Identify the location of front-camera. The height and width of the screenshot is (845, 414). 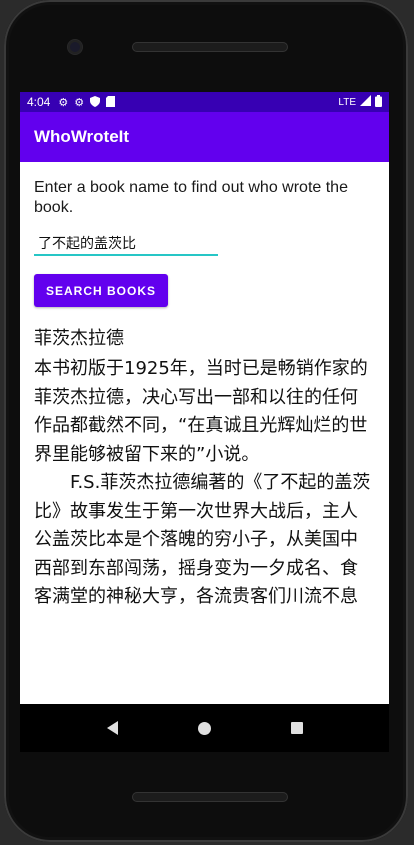
(75, 47).